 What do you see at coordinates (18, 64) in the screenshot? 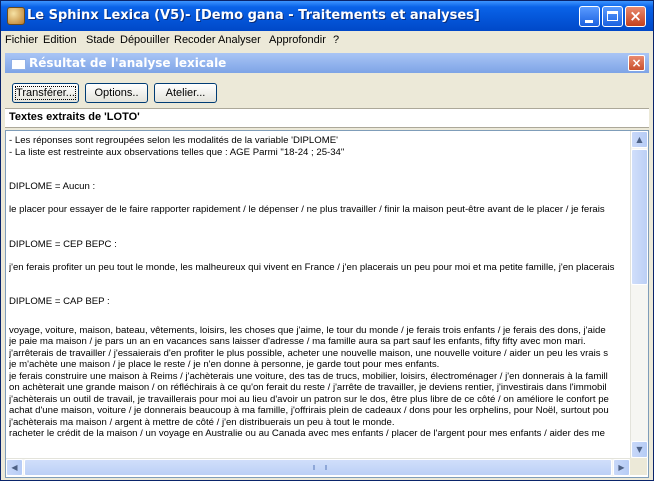
I see `window-icon` at bounding box center [18, 64].